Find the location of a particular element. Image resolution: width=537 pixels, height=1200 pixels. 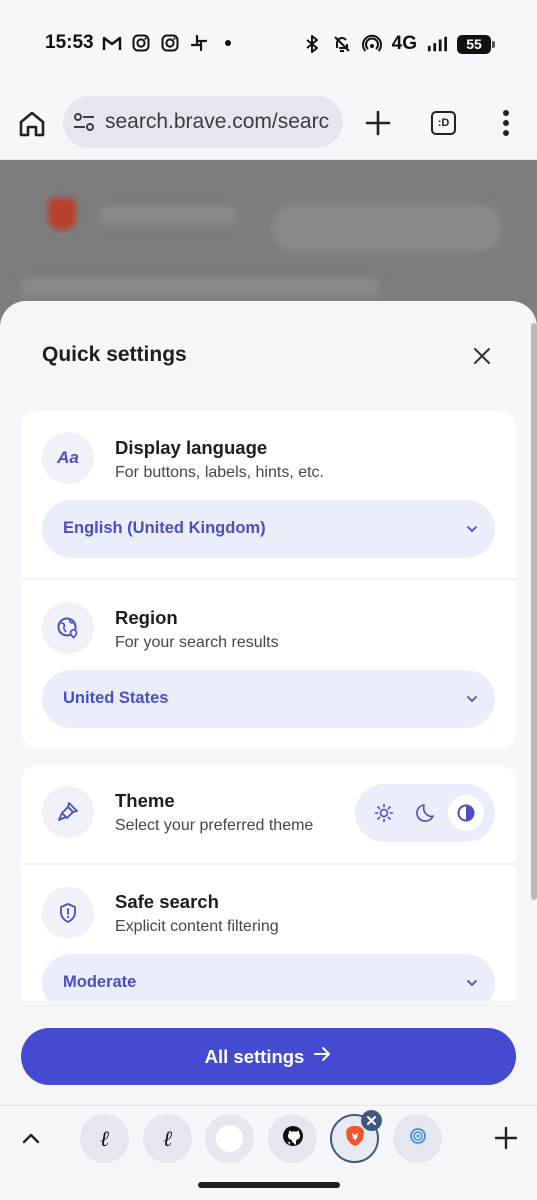

region-select-value: United States is located at coordinates (116, 698).